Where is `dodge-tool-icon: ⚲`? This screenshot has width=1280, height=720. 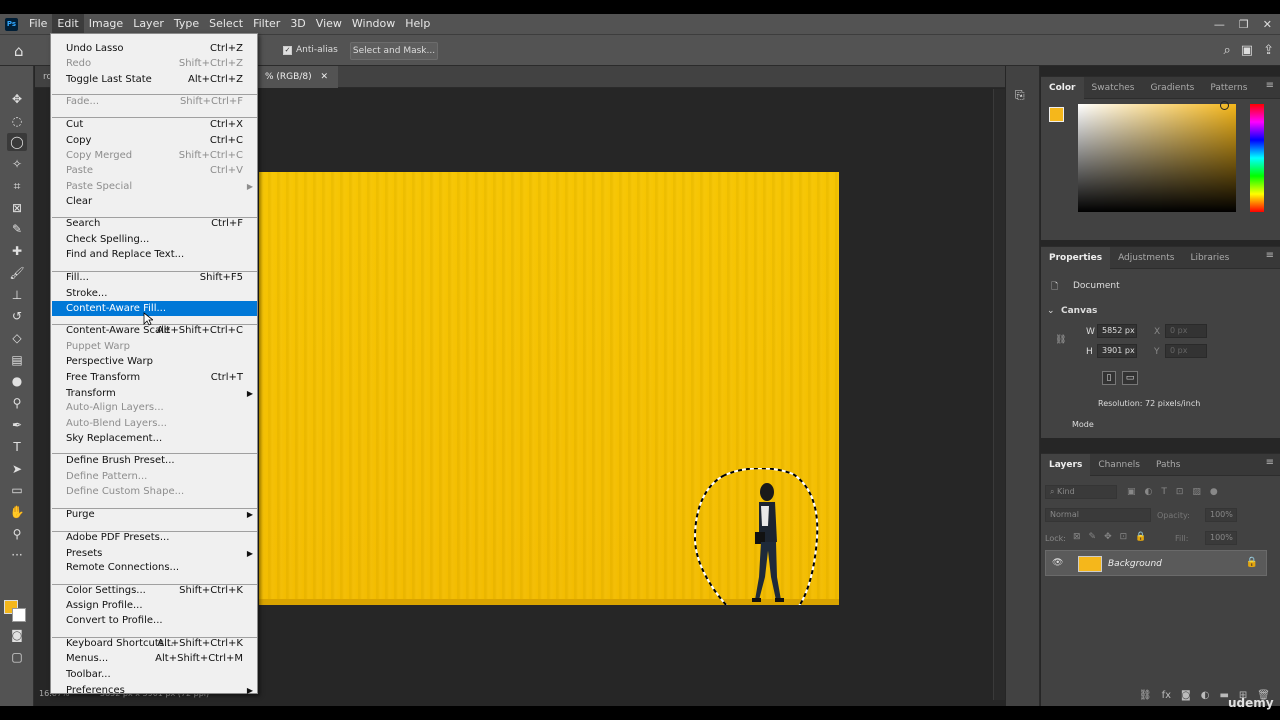 dodge-tool-icon: ⚲ is located at coordinates (17, 403).